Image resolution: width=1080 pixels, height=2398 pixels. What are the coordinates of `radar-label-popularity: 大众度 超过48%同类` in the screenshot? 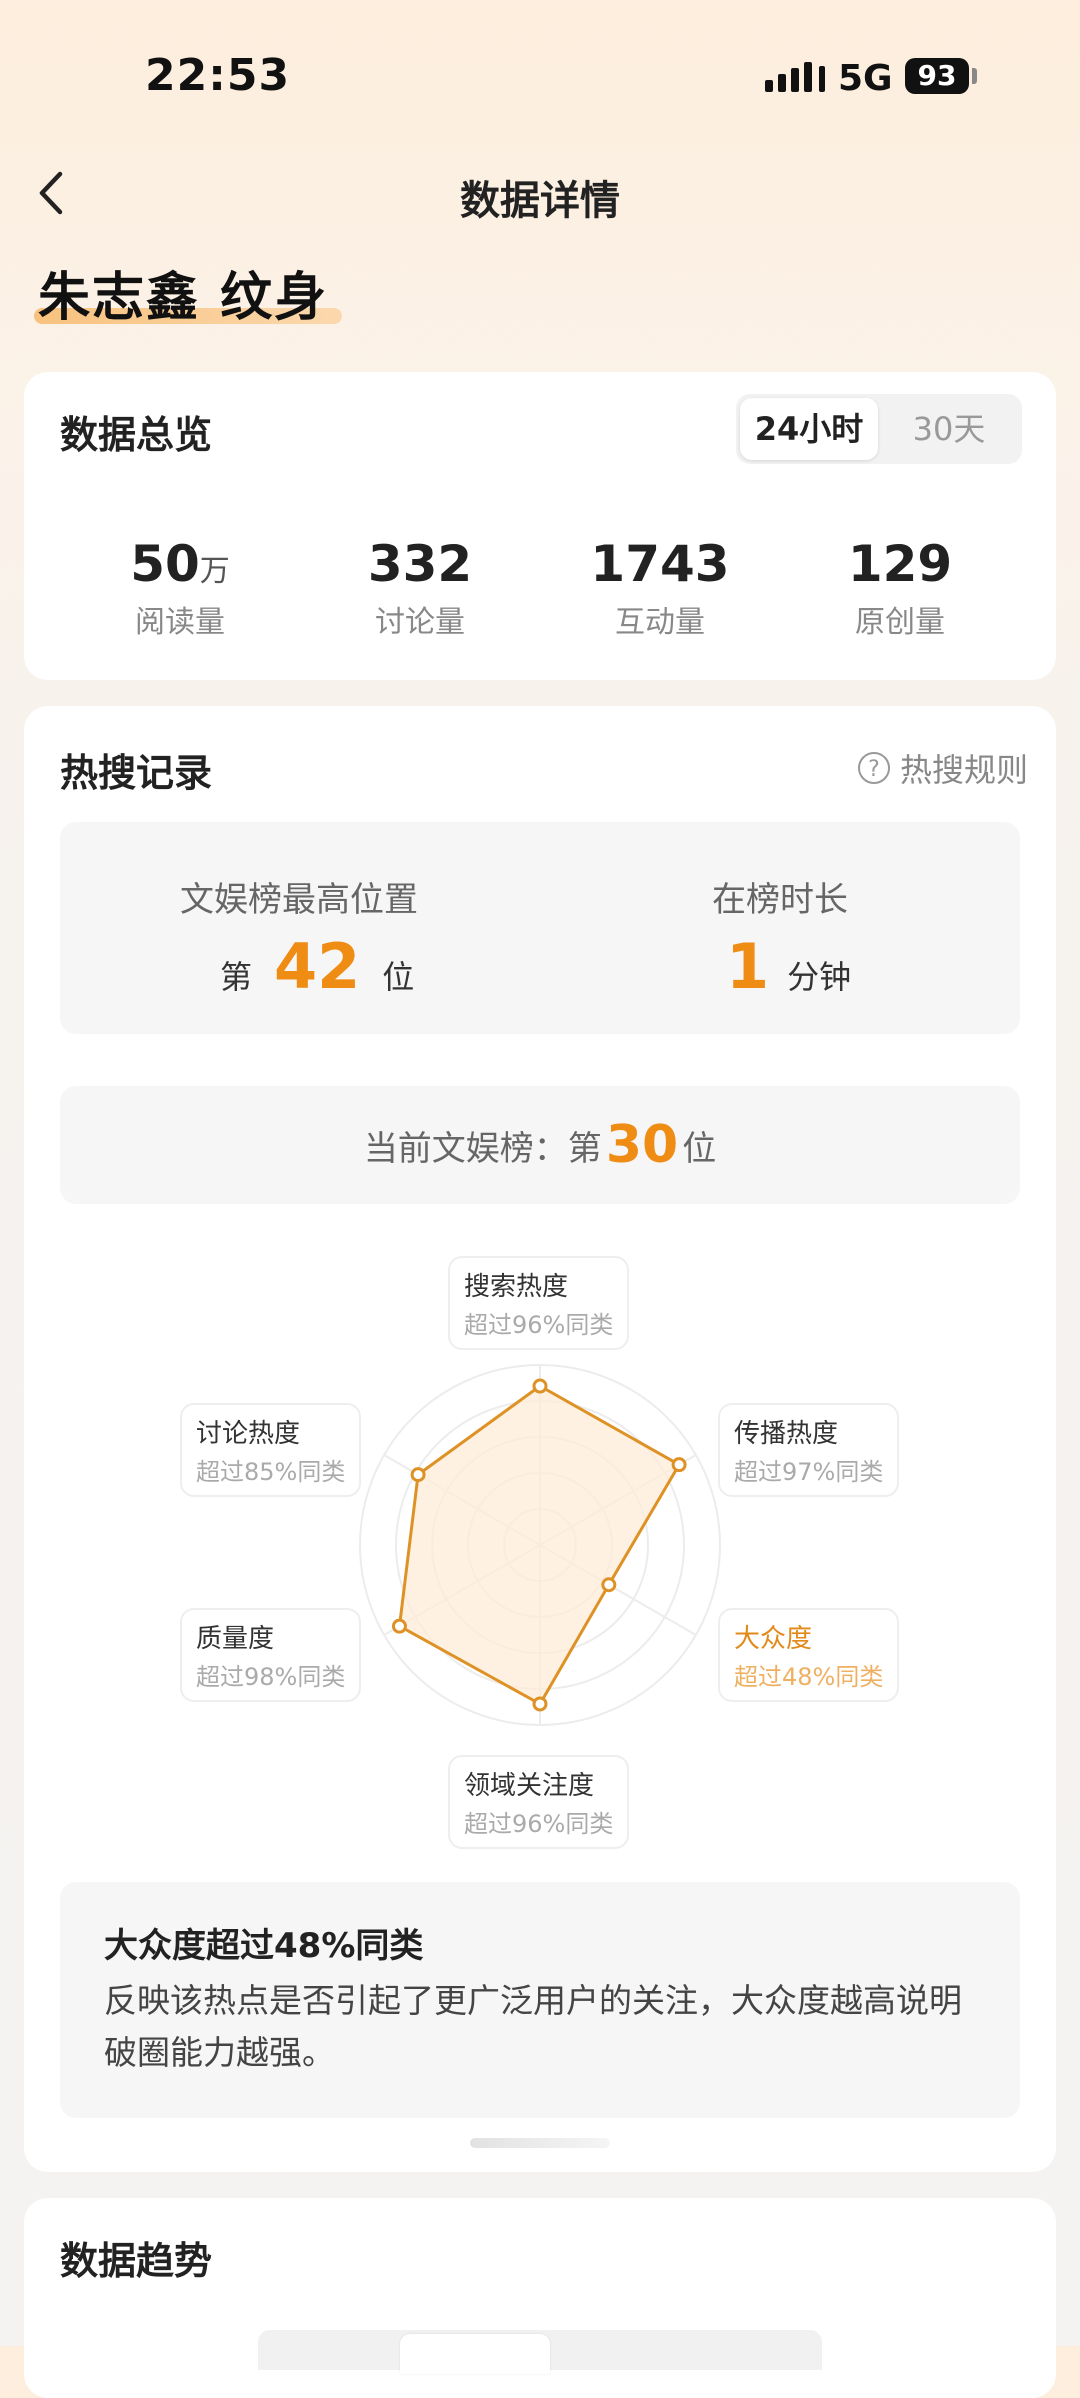 It's located at (809, 1655).